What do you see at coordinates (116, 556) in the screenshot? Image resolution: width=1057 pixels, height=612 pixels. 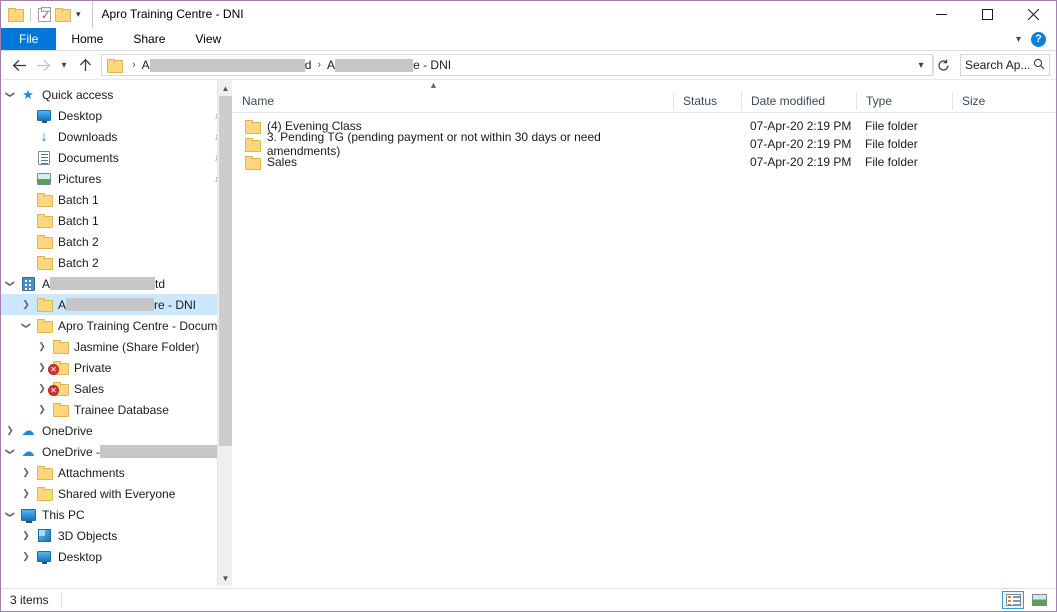 I see `nav-item-desktop: ❯ Desktop` at bounding box center [116, 556].